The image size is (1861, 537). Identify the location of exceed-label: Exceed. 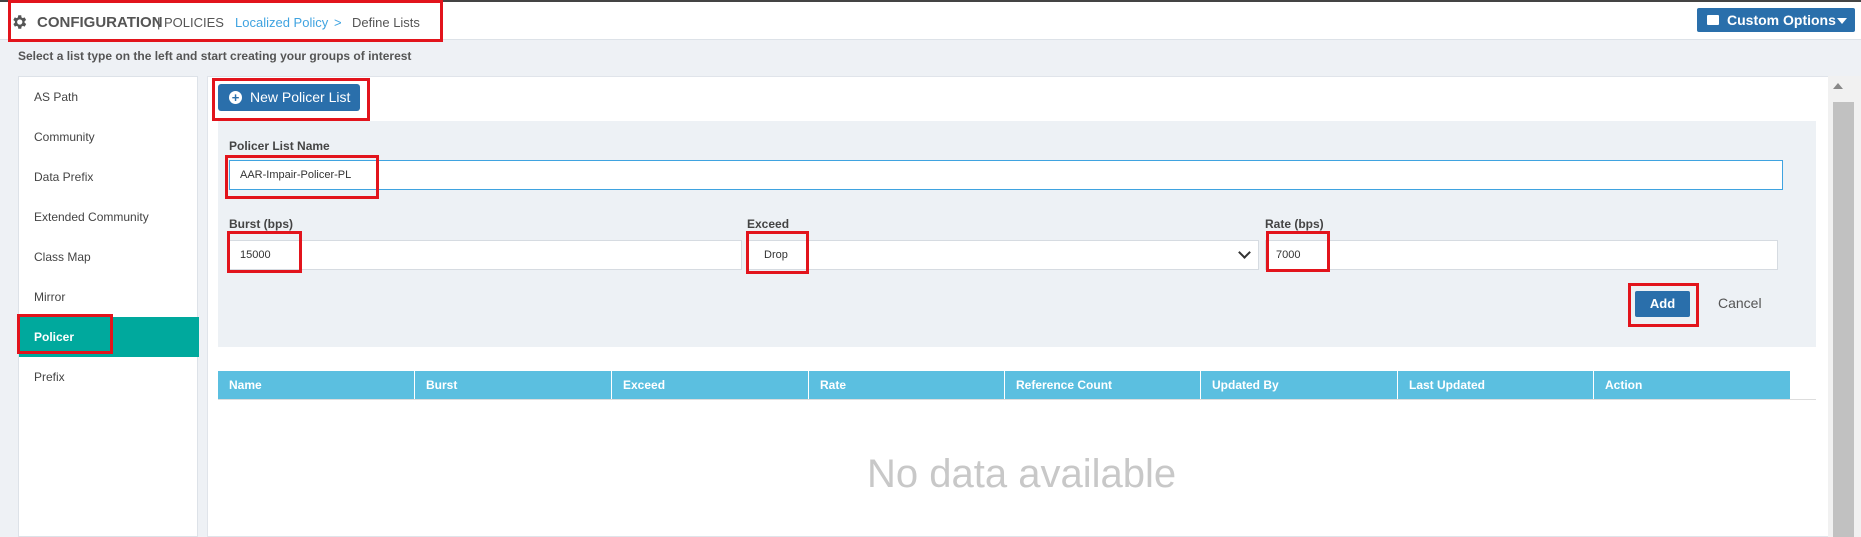
(768, 224).